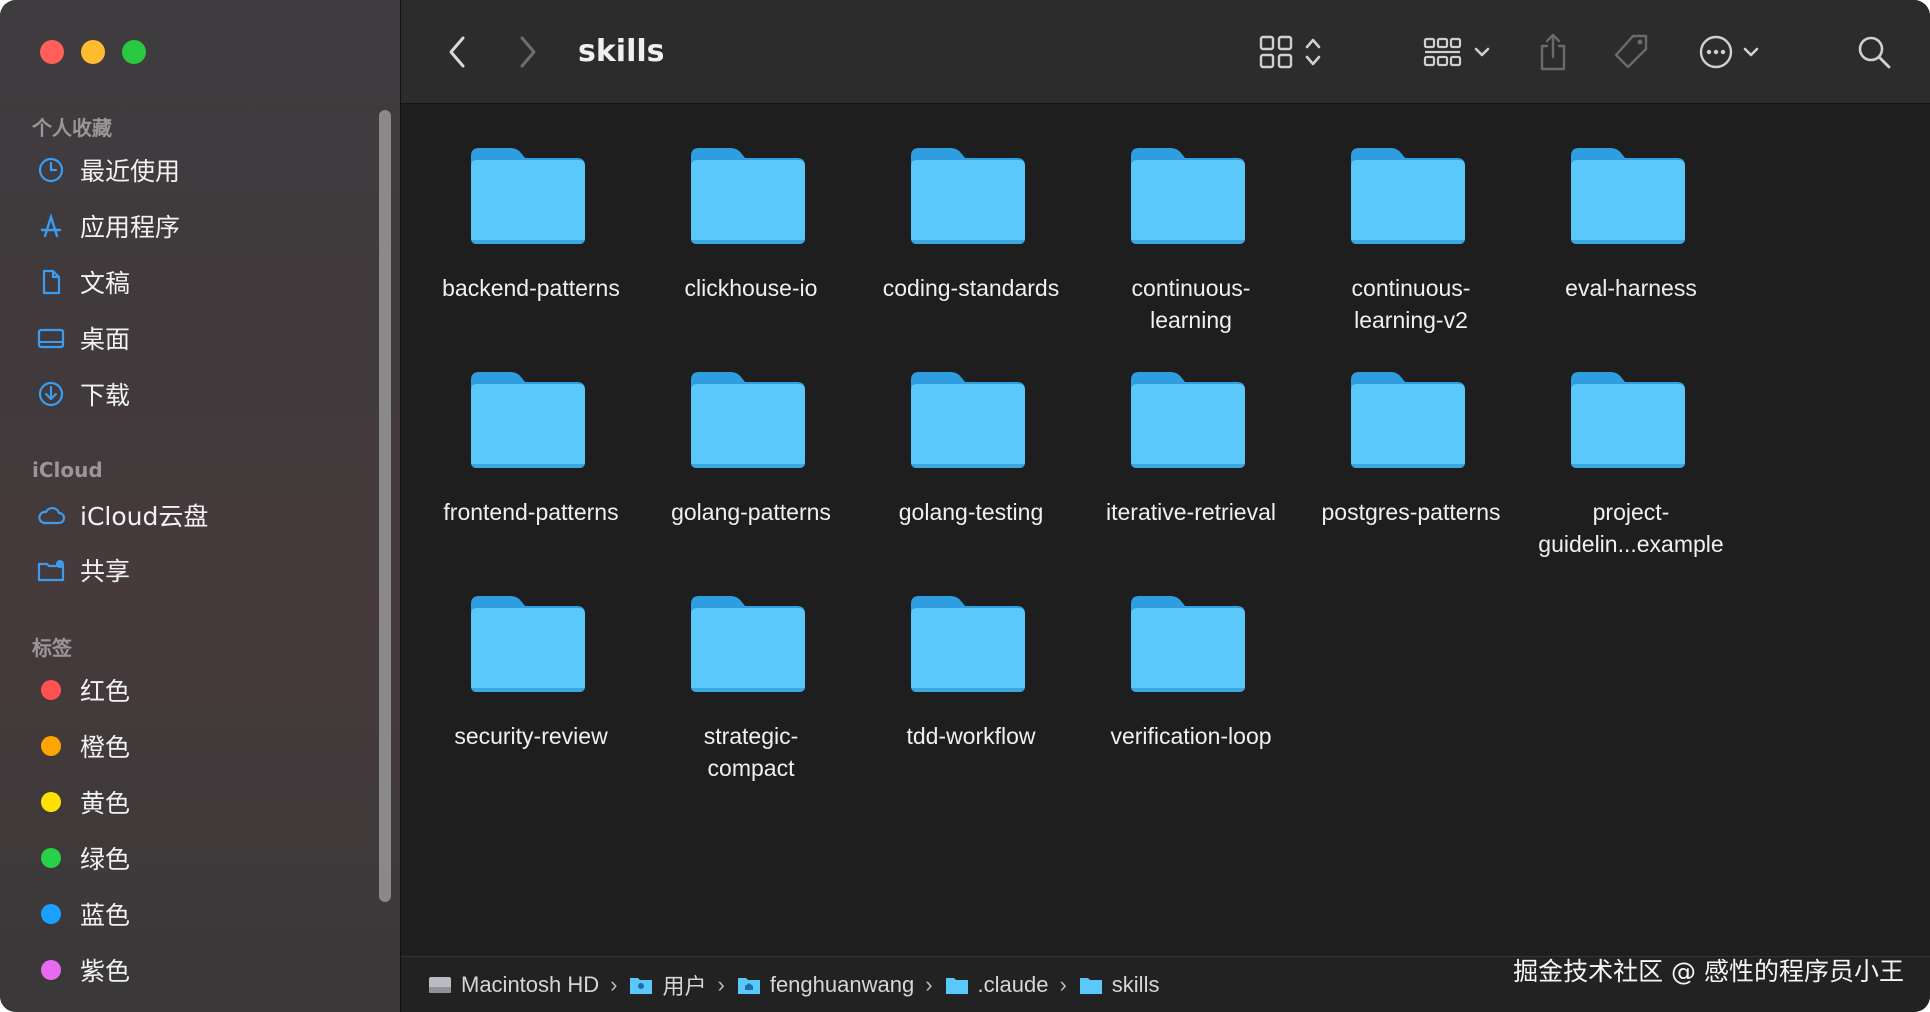 The width and height of the screenshot is (1930, 1012). What do you see at coordinates (531, 736) in the screenshot?
I see `folder-name: security-review` at bounding box center [531, 736].